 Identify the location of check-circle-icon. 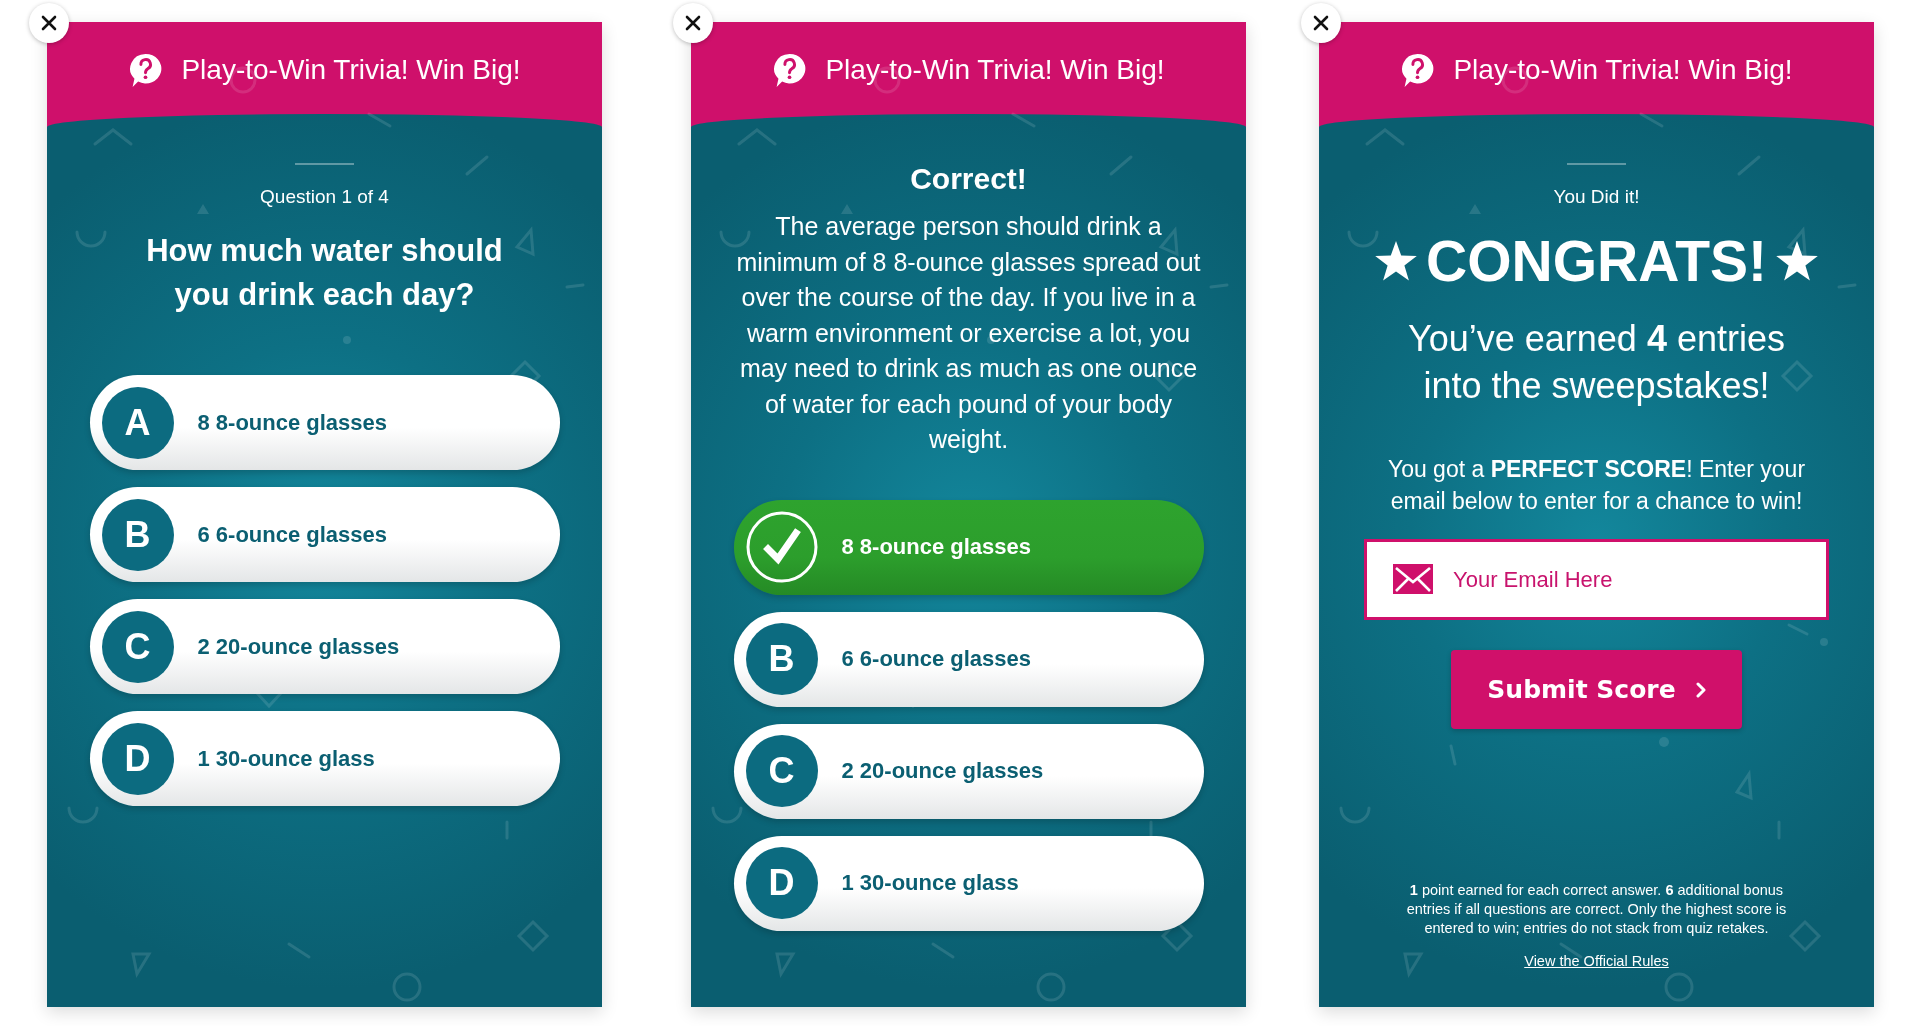
(781, 547).